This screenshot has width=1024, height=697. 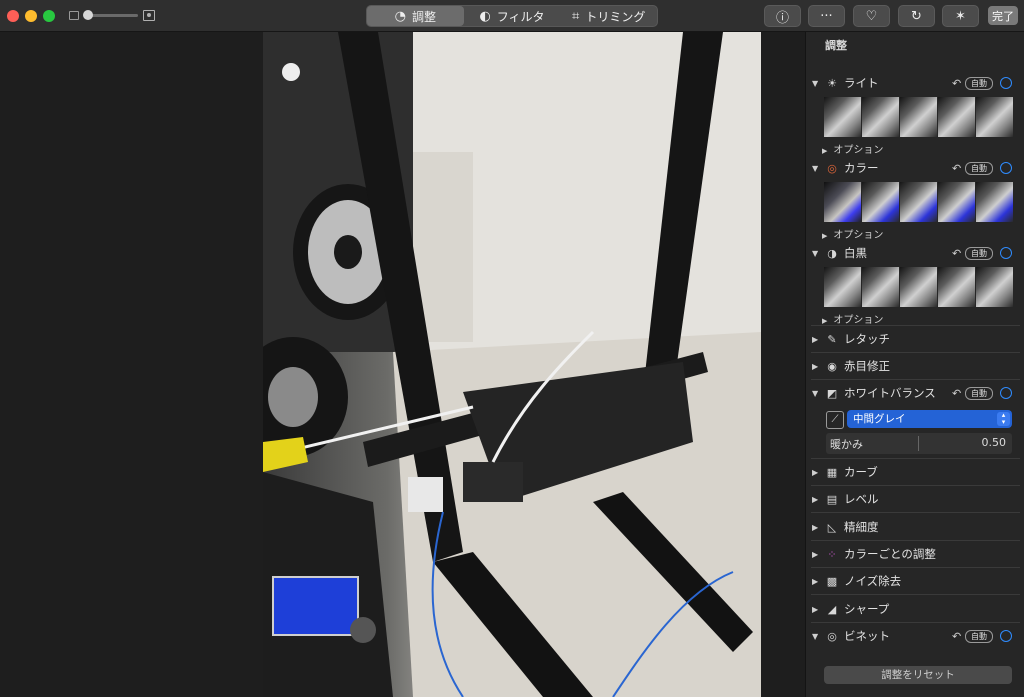 What do you see at coordinates (13, 16) in the screenshot?
I see `close-window-button` at bounding box center [13, 16].